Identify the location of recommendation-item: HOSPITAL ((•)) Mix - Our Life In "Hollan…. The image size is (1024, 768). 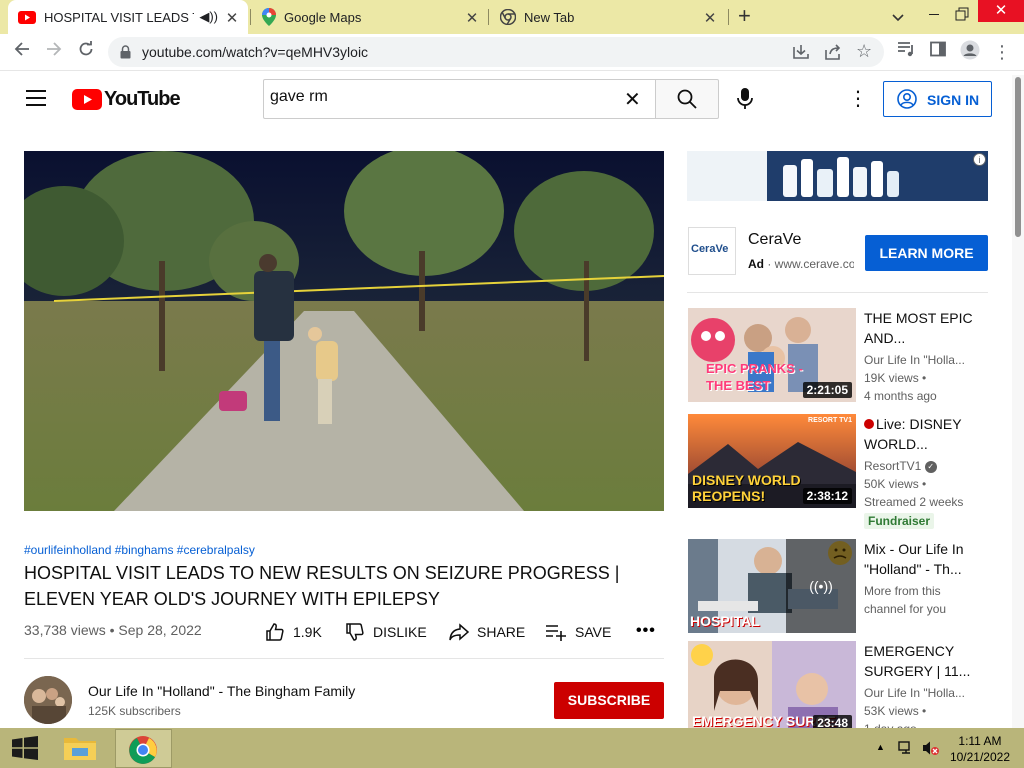
(838, 586).